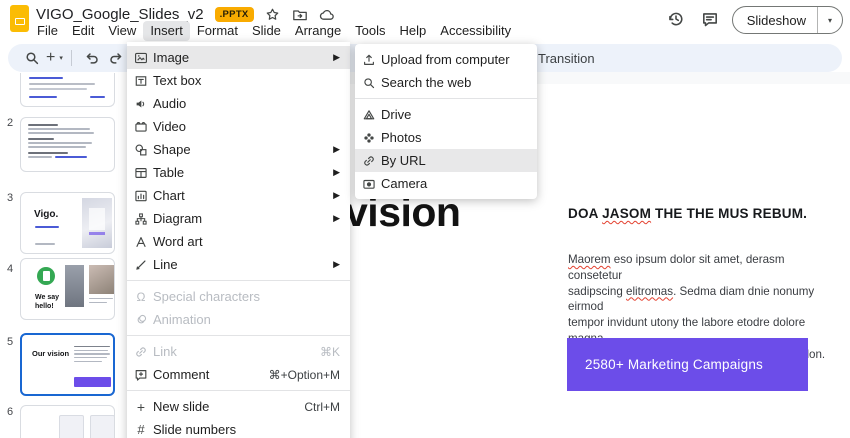  I want to click on slide-number-6: 6, so click(10, 412).